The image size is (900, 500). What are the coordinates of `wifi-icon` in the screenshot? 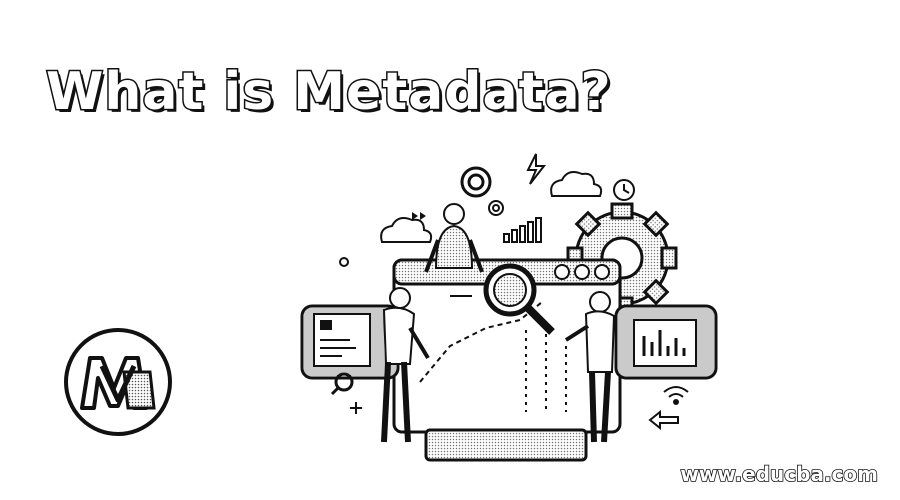 It's located at (676, 395).